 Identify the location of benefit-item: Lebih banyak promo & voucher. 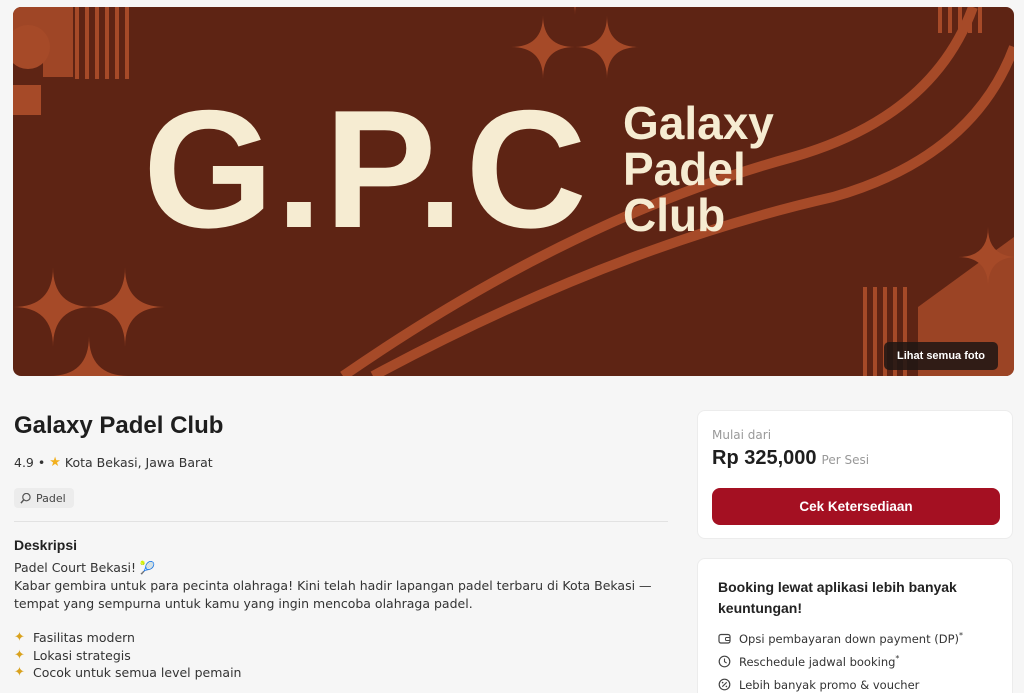
(818, 684).